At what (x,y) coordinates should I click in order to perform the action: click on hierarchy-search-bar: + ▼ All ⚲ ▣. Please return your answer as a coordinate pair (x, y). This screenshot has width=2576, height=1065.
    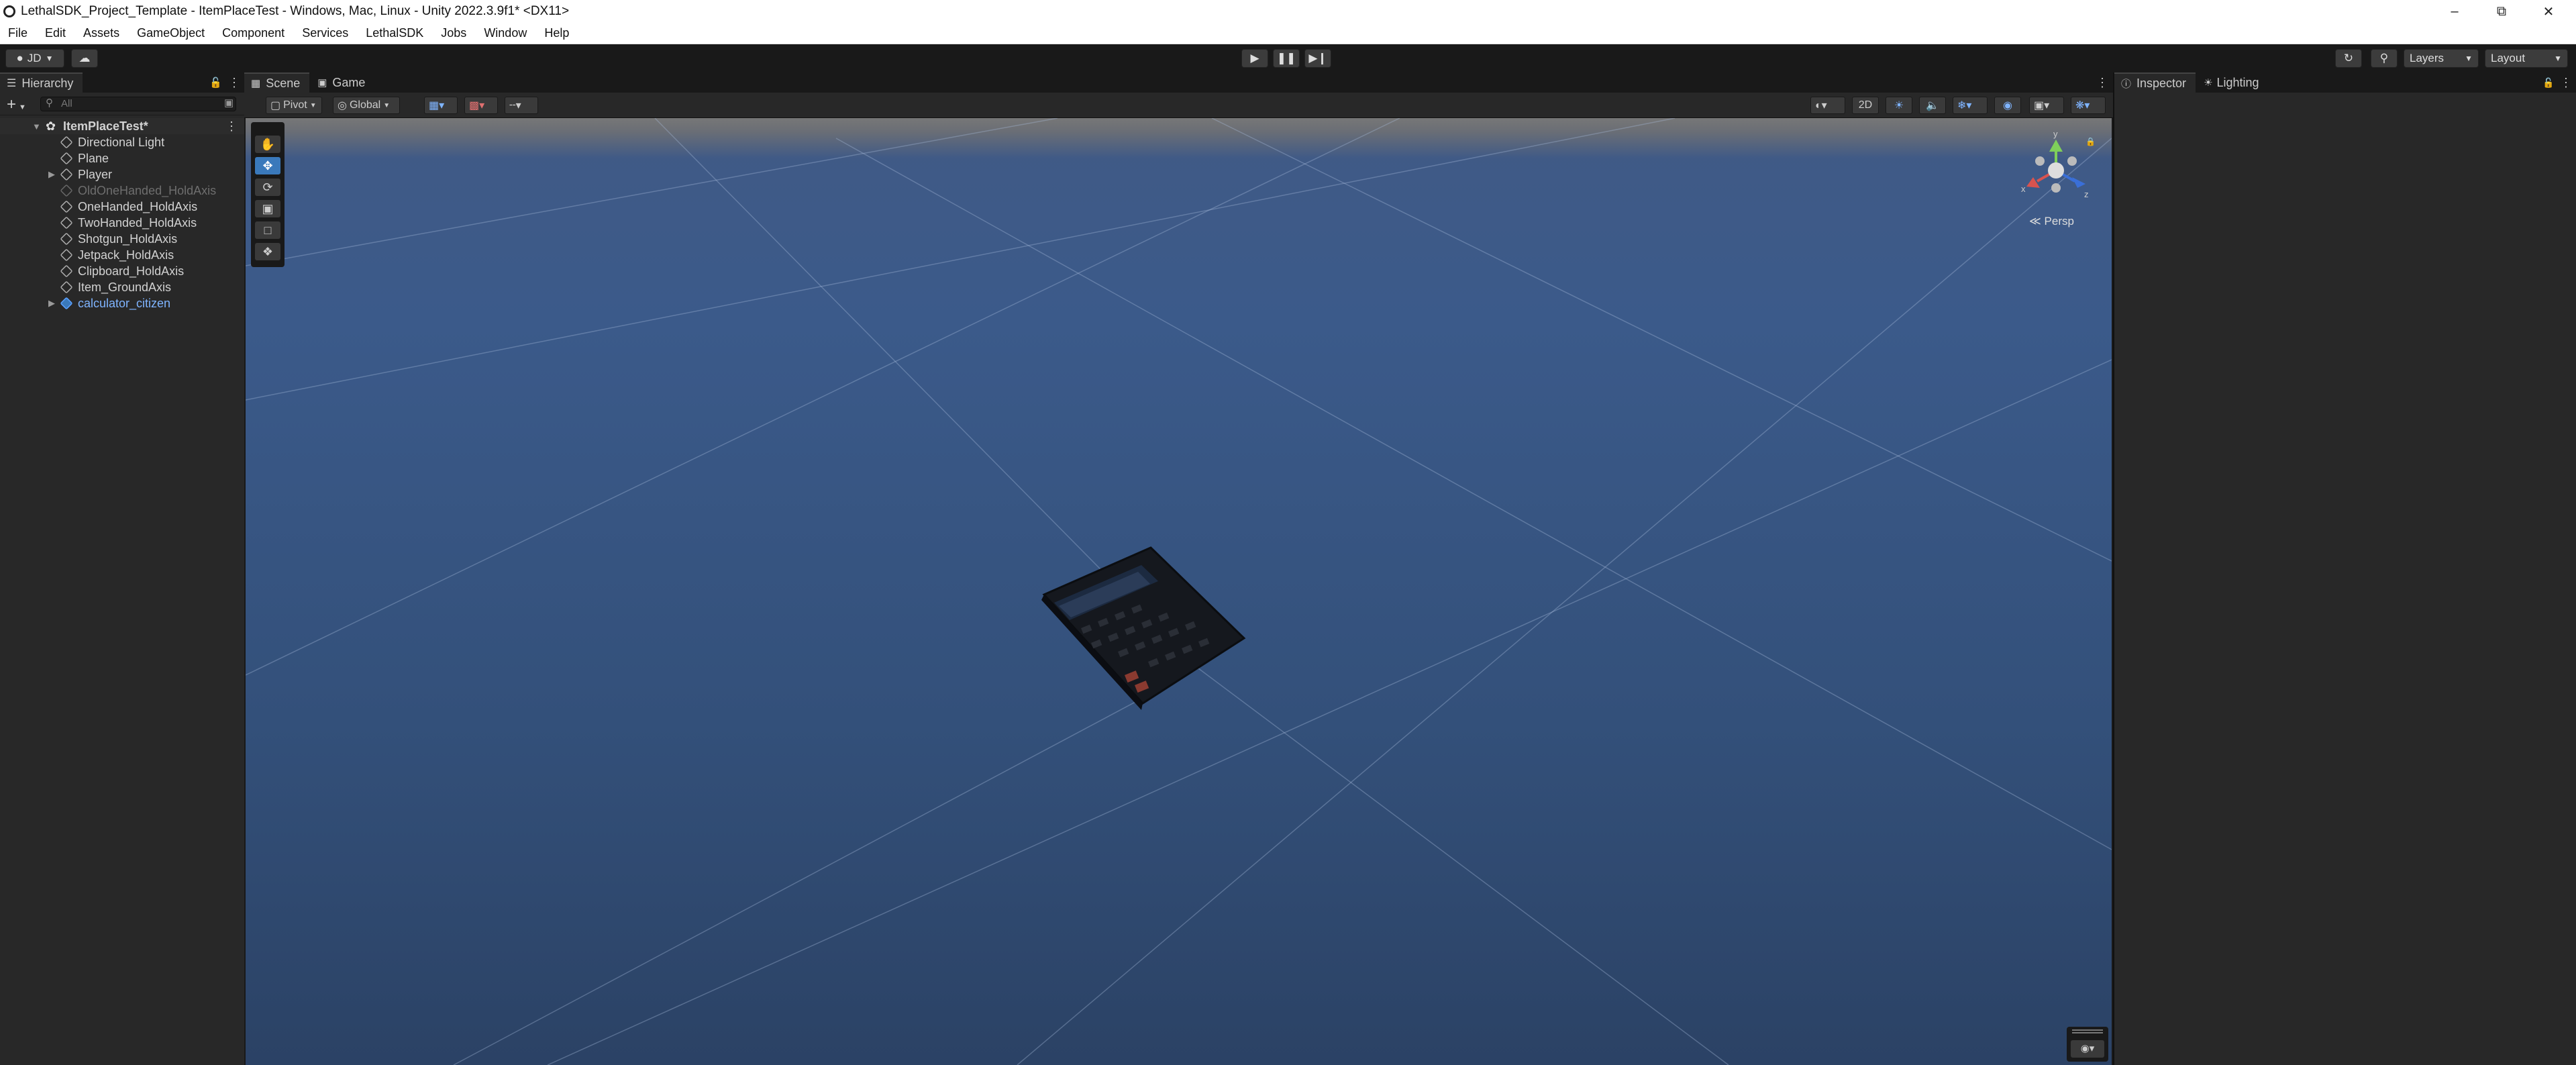
    Looking at the image, I should click on (122, 104).